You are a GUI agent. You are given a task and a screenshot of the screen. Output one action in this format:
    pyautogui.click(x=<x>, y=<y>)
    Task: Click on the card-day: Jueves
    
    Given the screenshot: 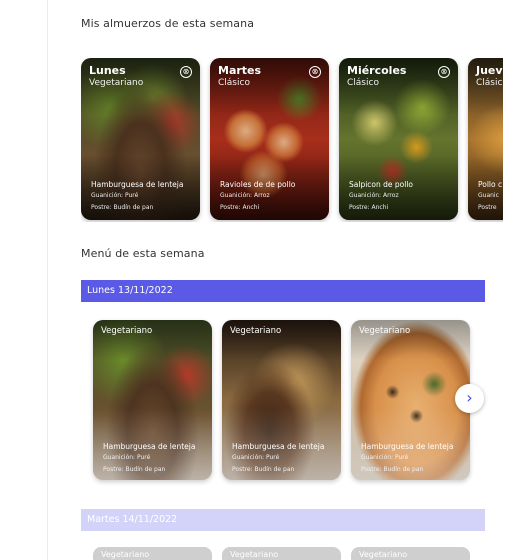 What is the action you would take?
    pyautogui.click(x=489, y=70)
    